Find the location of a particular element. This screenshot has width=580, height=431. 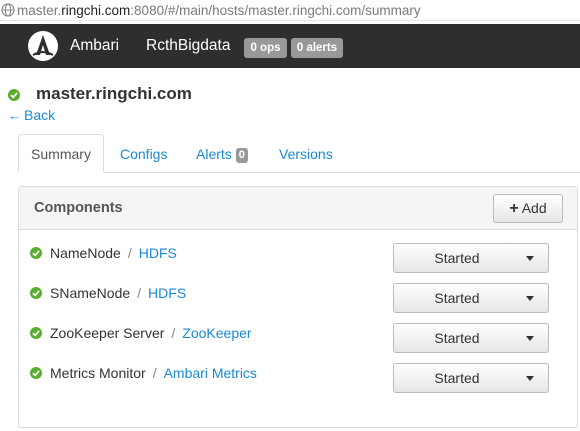

add-component-button: + Add is located at coordinates (528, 208).